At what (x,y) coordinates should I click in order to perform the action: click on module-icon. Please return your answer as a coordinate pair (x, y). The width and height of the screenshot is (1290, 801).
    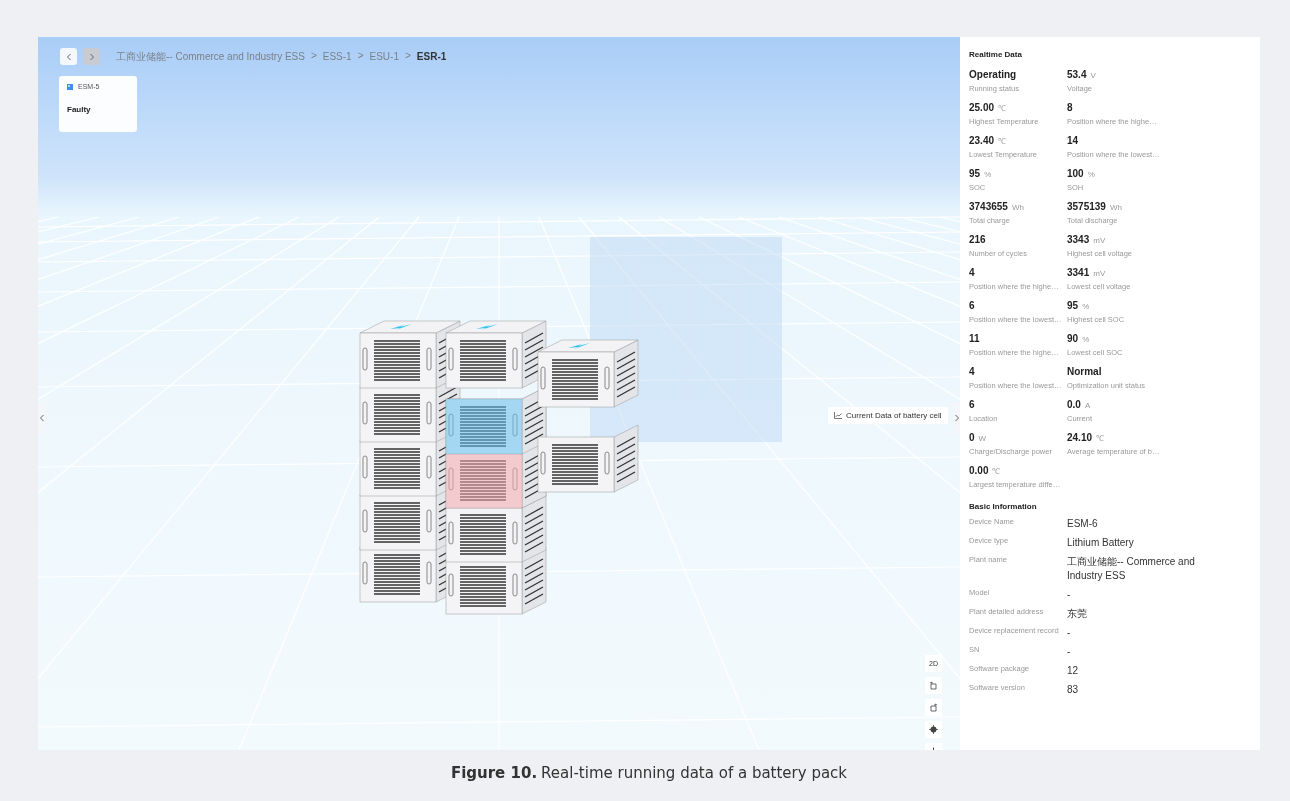
    Looking at the image, I should click on (70, 86).